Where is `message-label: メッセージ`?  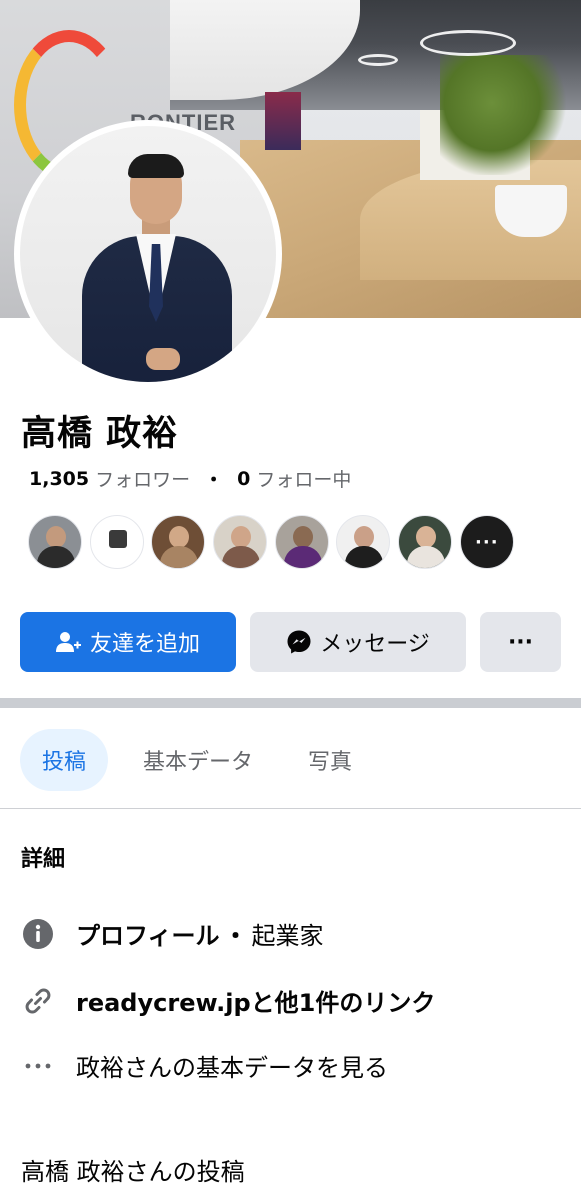
message-label: メッセージ is located at coordinates (375, 644).